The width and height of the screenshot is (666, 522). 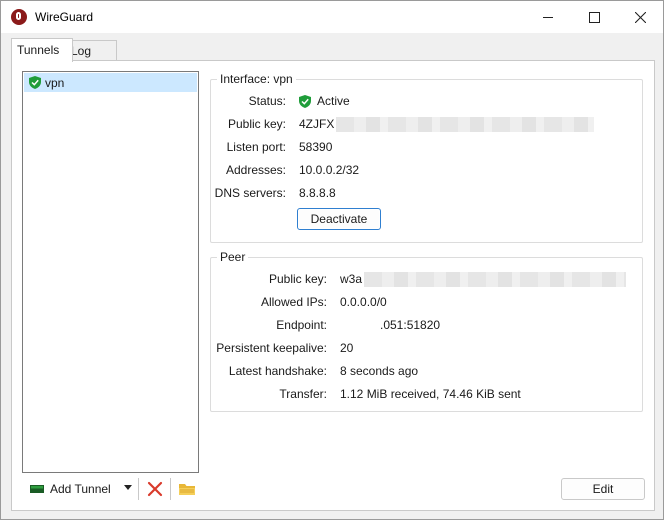 I want to click on endpoint-label: Endpoint:, so click(x=301, y=325).